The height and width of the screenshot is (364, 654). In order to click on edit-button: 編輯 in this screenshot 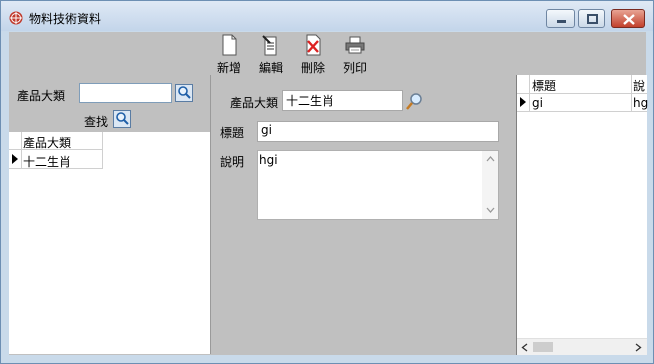, I will do `click(271, 53)`.